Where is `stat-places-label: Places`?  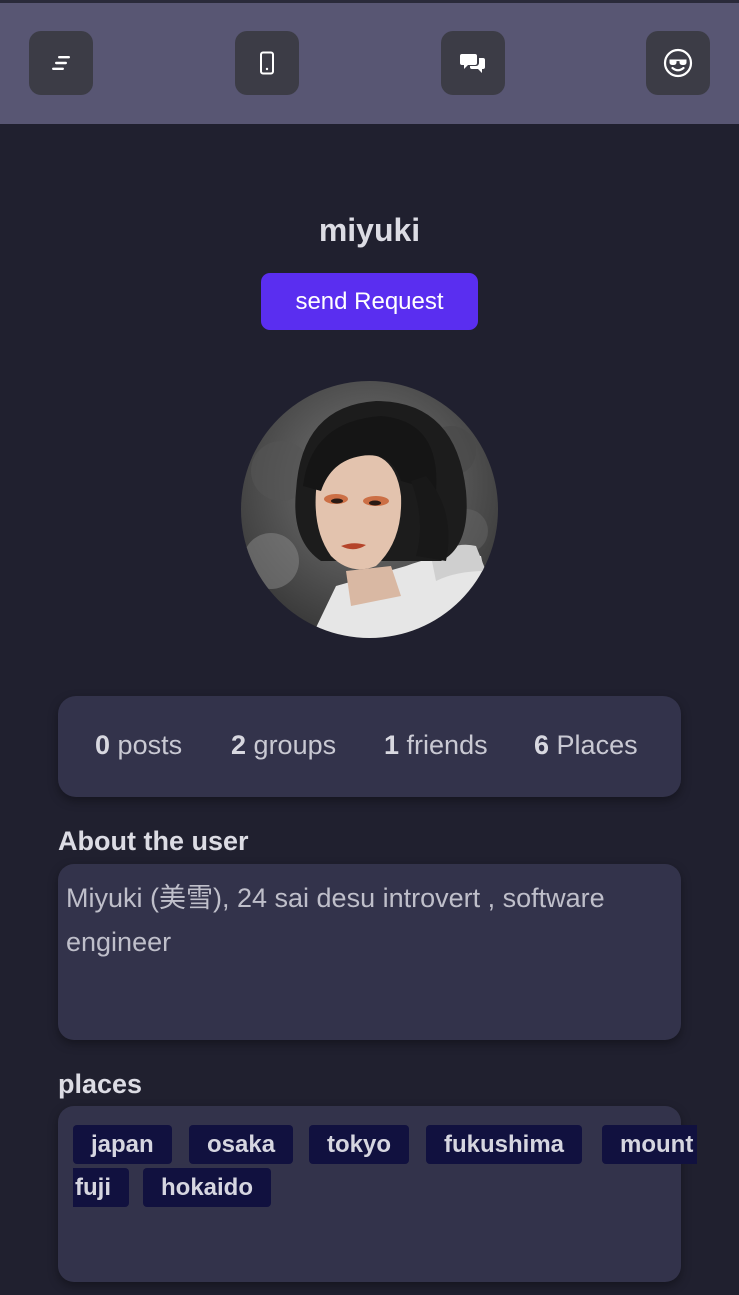
stat-places-label: Places is located at coordinates (597, 745).